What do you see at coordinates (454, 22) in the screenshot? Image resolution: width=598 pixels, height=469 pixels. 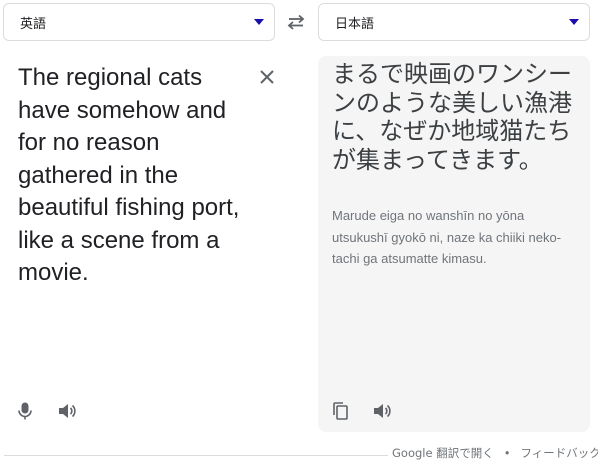 I see `target-language-select: 日本語` at bounding box center [454, 22].